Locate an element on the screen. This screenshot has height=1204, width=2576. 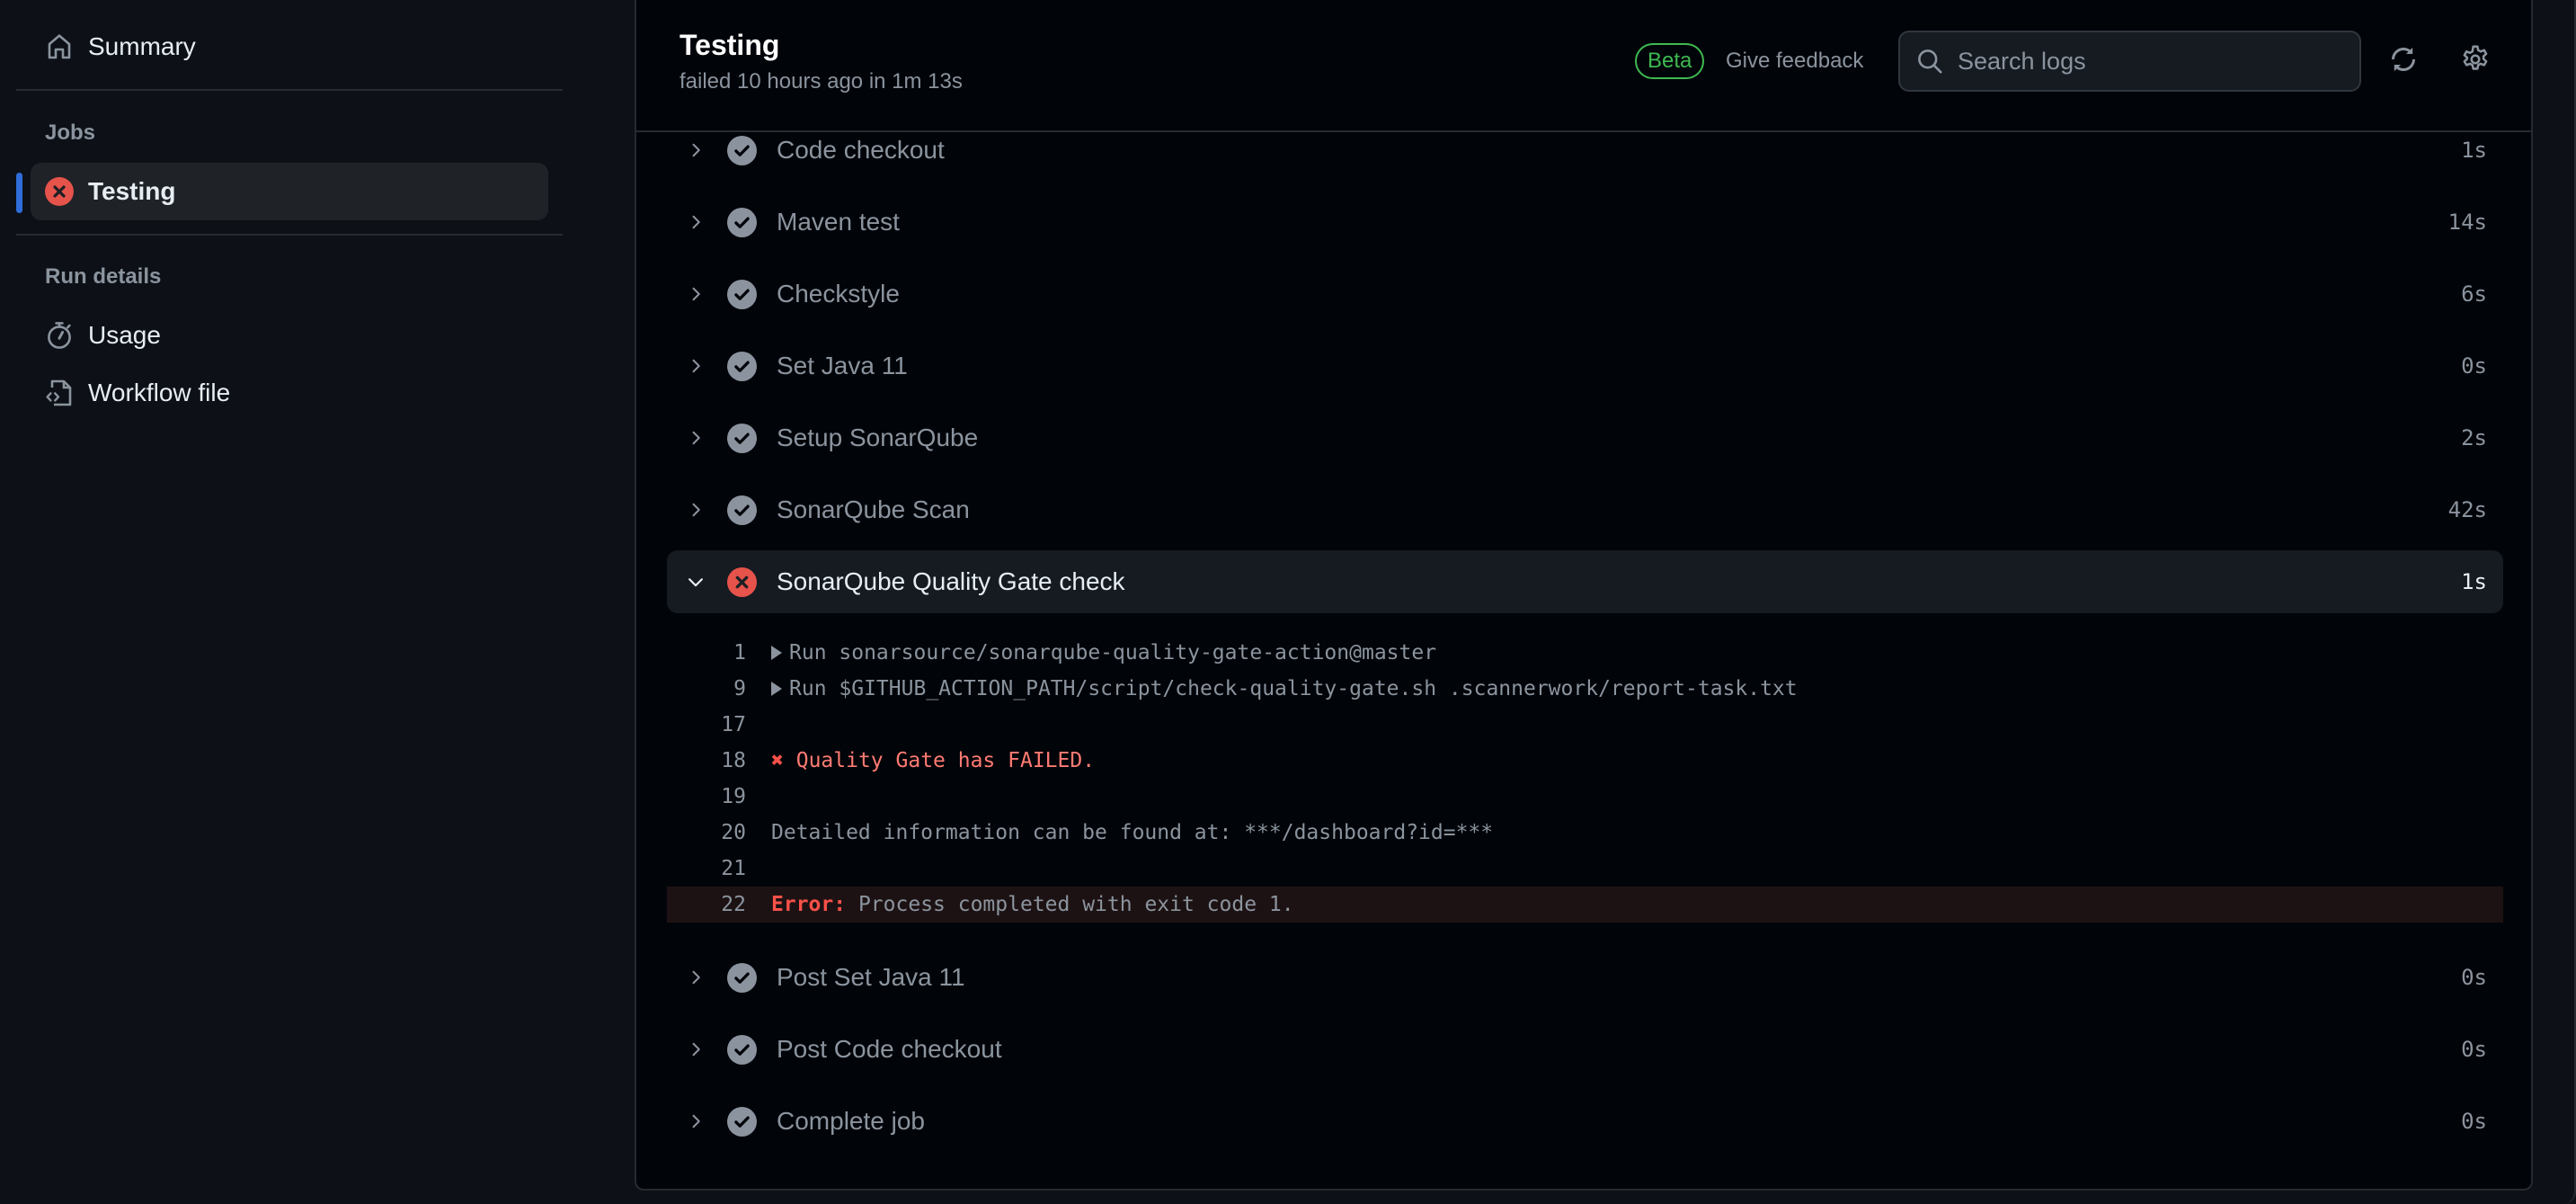
log-line: 19 is located at coordinates (1585, 797).